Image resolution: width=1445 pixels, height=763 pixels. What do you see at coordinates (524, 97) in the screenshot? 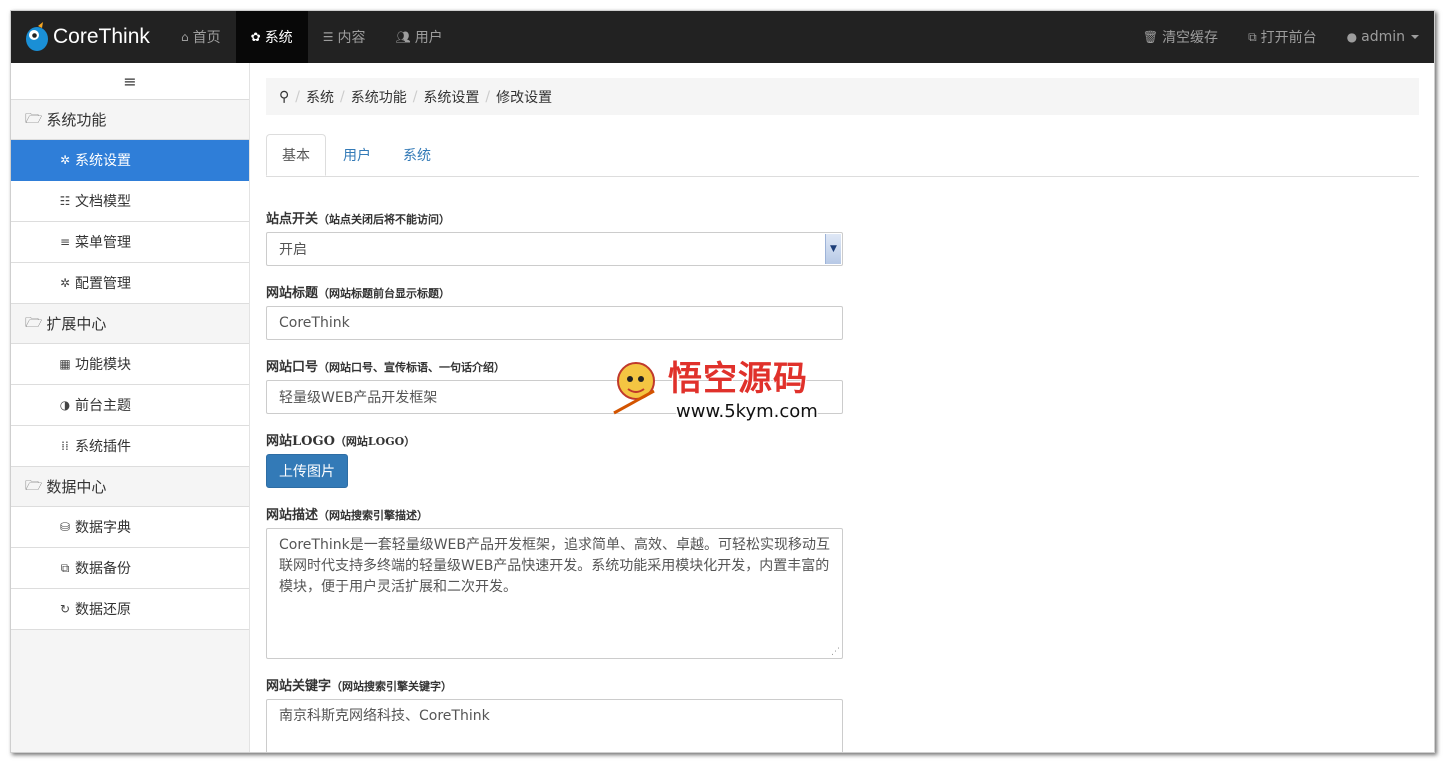
I see `breadcrumb-item-current: 修改设置` at bounding box center [524, 97].